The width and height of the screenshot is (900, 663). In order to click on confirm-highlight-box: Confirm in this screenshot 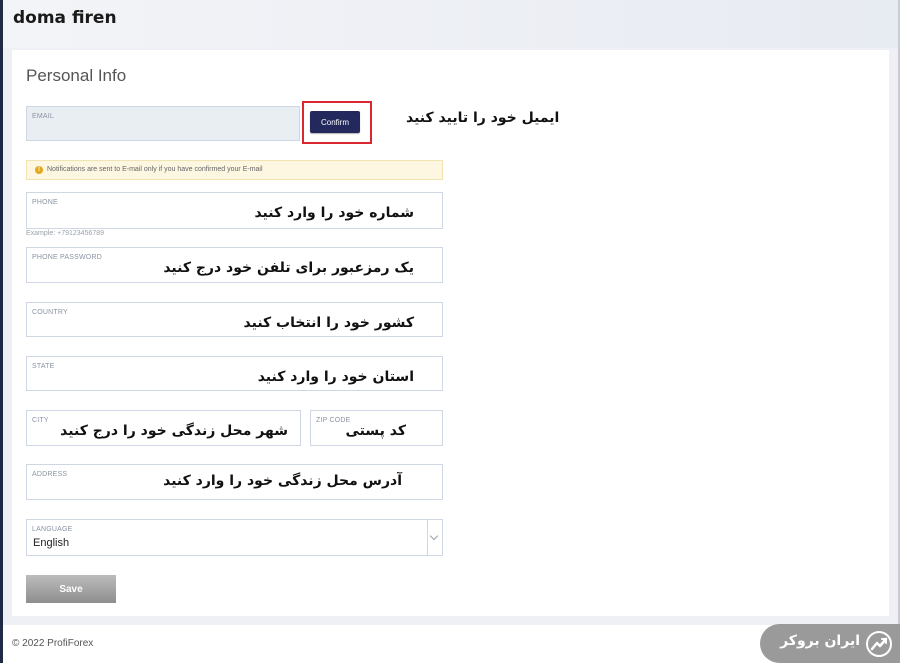, I will do `click(337, 122)`.